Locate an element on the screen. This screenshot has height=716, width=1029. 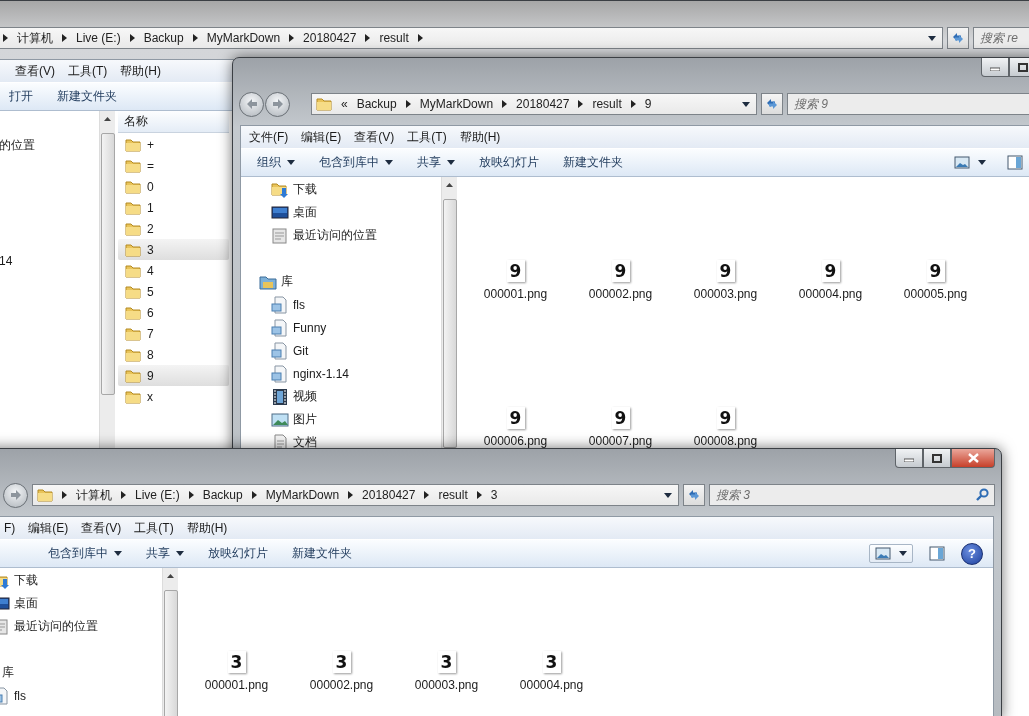
file-item: 9 000002.png is located at coordinates (620, 280).